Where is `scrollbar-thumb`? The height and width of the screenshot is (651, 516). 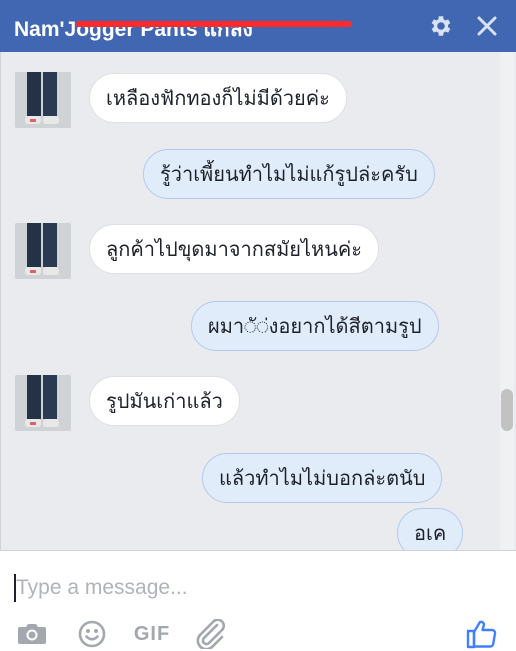
scrollbar-thumb is located at coordinates (507, 410).